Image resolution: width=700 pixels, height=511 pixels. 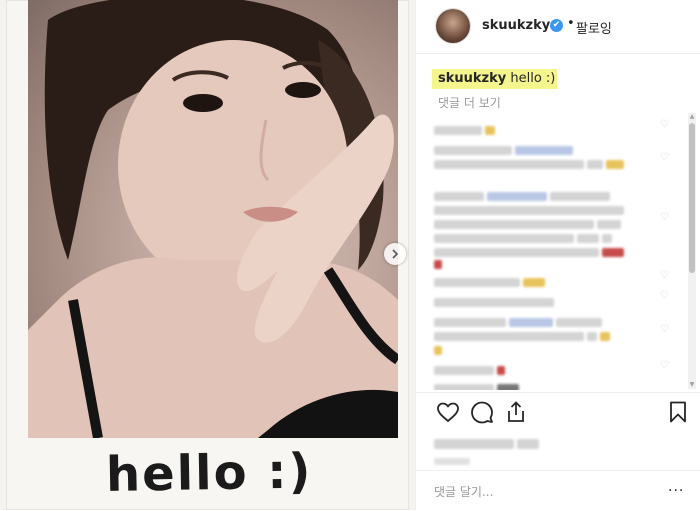 I want to click on post-caption: skuukzky hello :), so click(x=496, y=78).